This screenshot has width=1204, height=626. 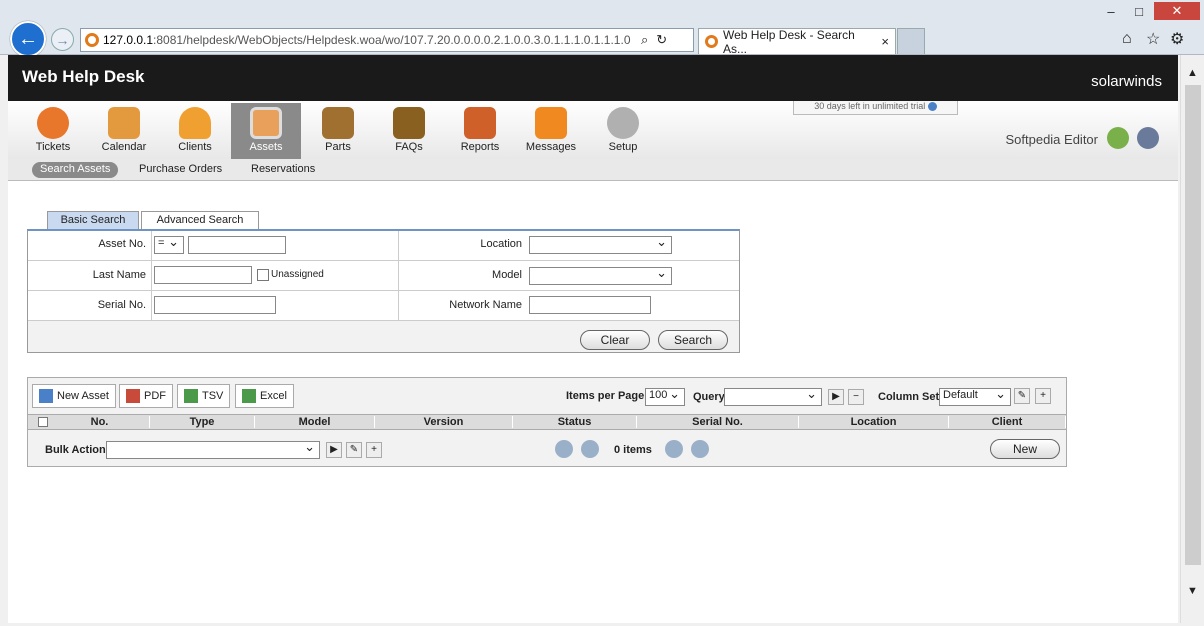 What do you see at coordinates (28, 39) in the screenshot?
I see `back-button: ←` at bounding box center [28, 39].